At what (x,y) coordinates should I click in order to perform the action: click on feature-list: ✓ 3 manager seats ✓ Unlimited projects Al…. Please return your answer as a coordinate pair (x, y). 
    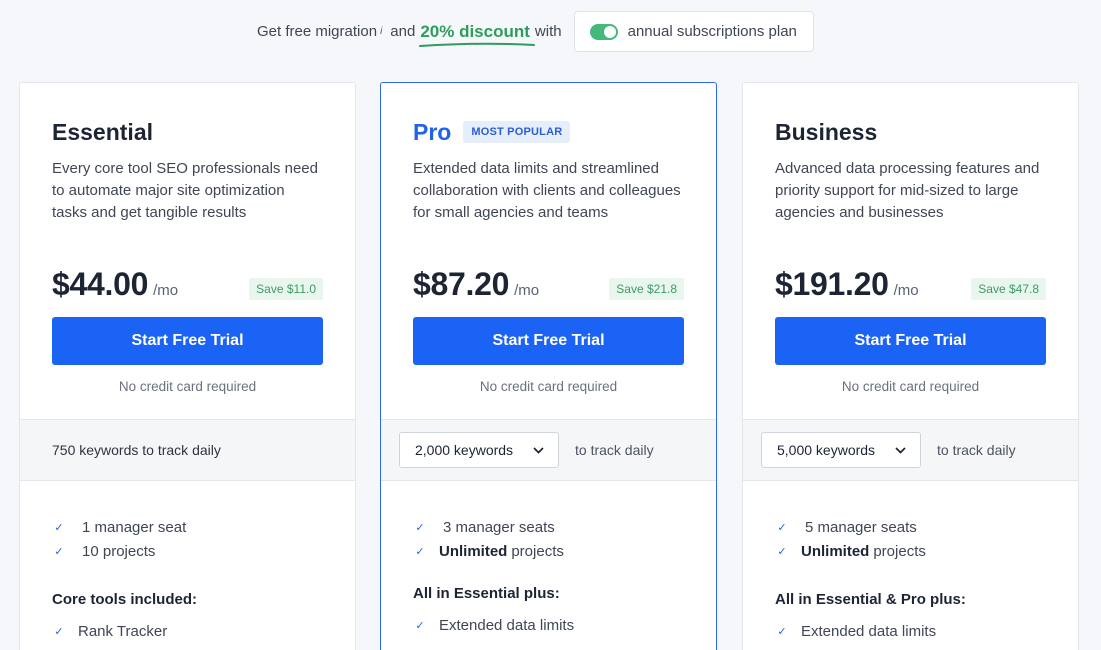
    Looking at the image, I should click on (554, 576).